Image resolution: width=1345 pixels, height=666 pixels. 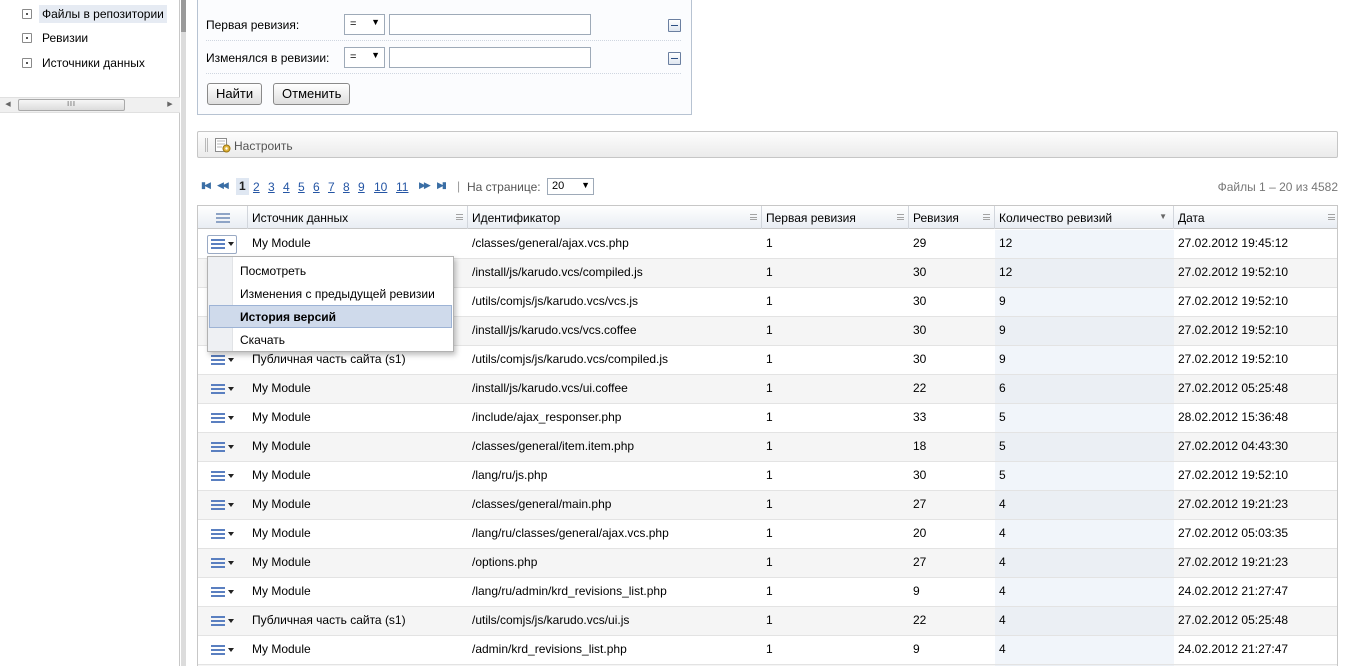 I want to click on column-header-identifier: Идентификатор, so click(x=615, y=217).